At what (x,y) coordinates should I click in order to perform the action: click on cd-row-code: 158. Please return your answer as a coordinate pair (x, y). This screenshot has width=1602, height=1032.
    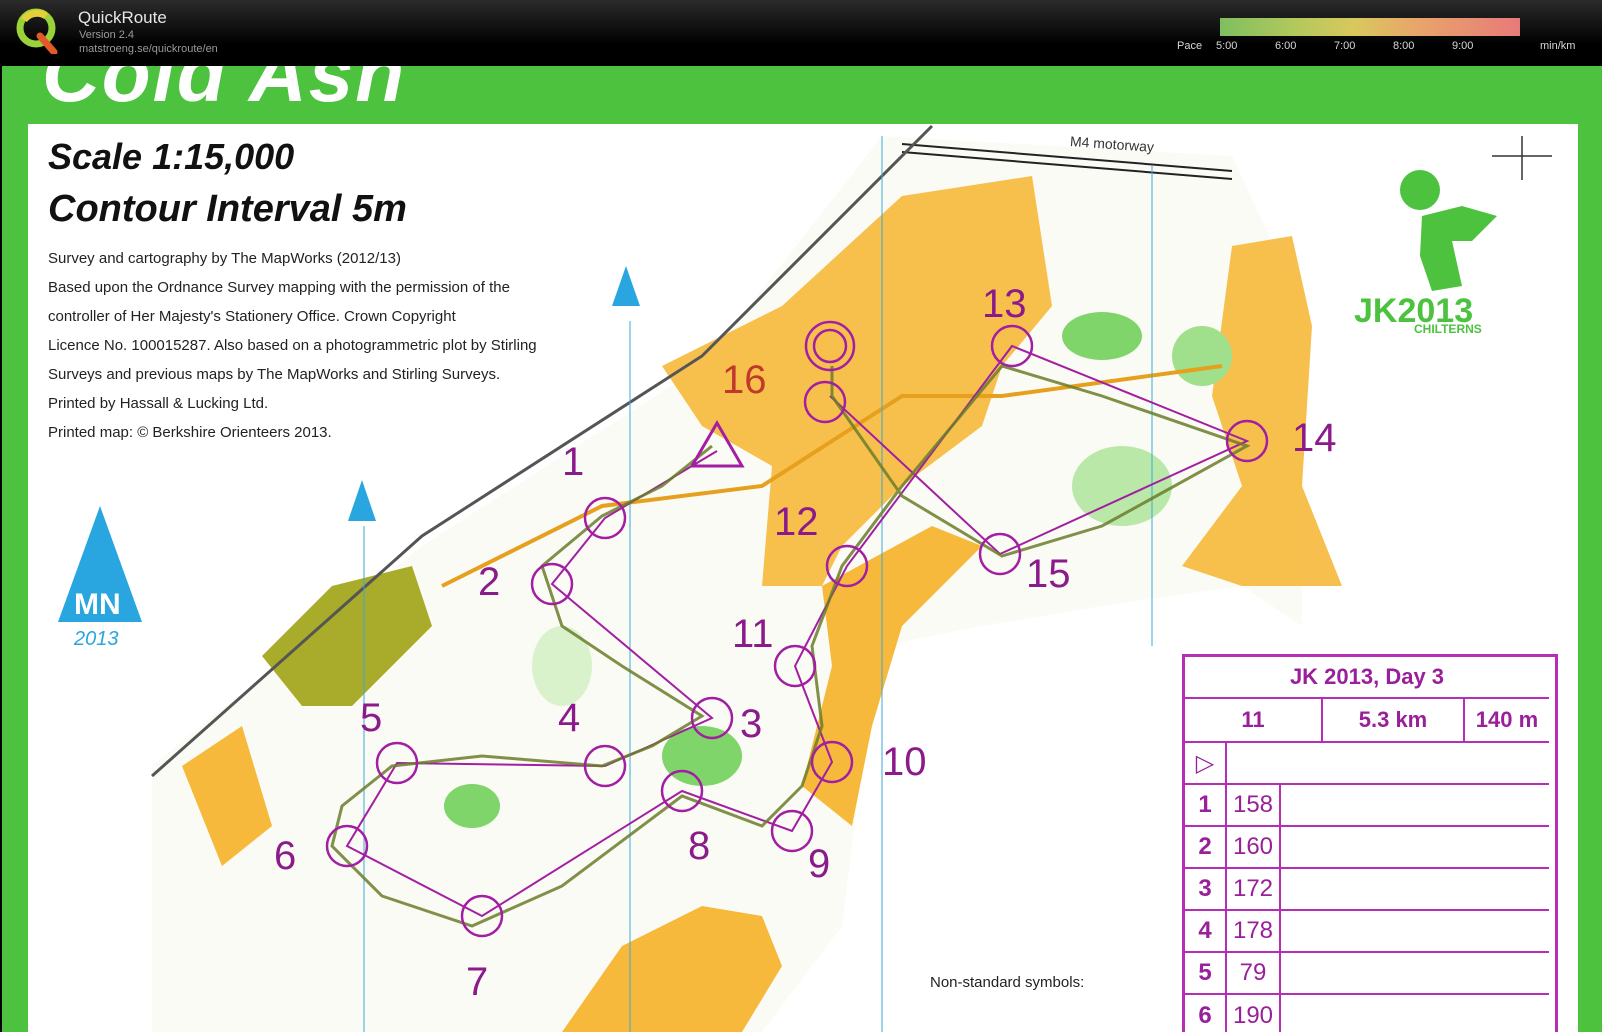
    Looking at the image, I should click on (1254, 806).